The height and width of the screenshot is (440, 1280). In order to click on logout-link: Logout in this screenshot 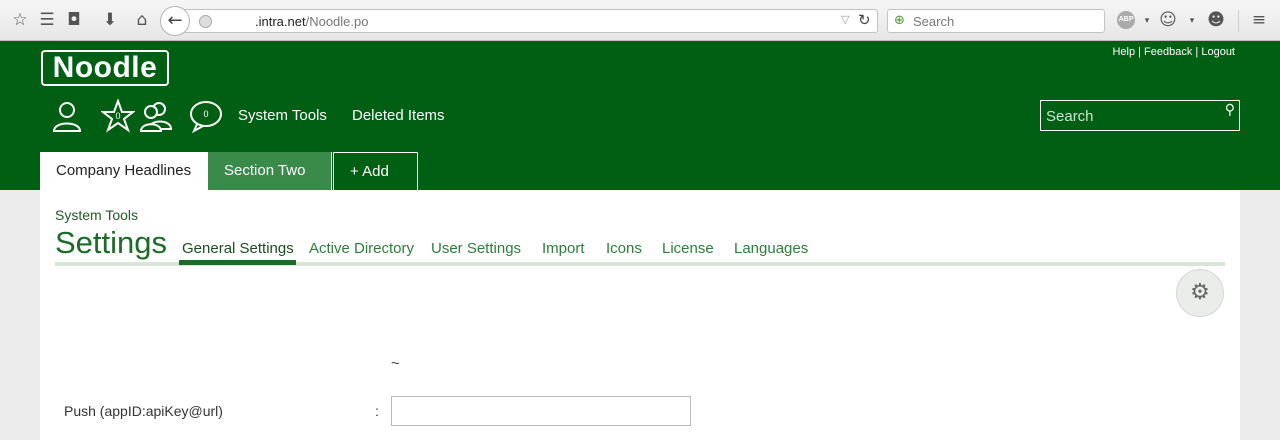, I will do `click(1218, 52)`.